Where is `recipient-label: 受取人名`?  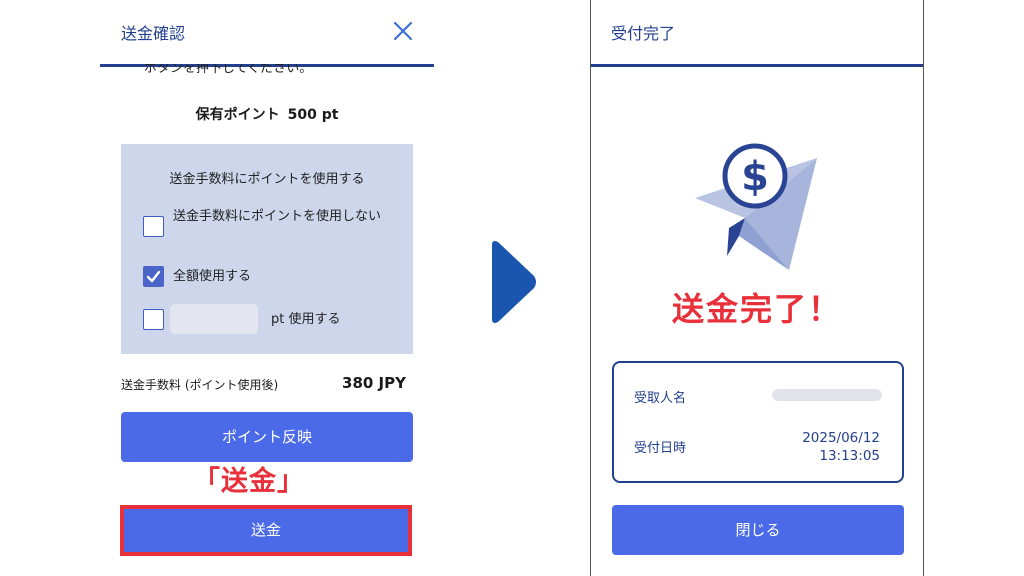
recipient-label: 受取人名 is located at coordinates (660, 398).